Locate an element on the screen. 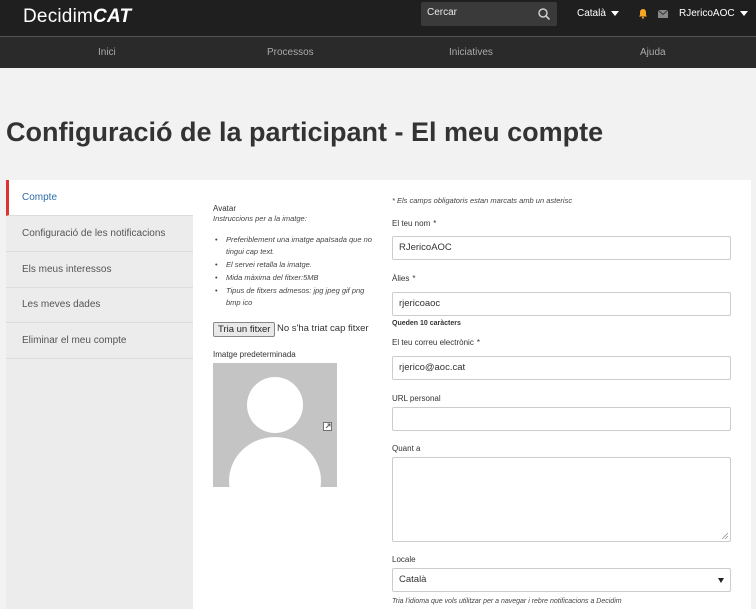 The image size is (756, 609). sidebar-item-dades: Les meves dades is located at coordinates (99, 305).